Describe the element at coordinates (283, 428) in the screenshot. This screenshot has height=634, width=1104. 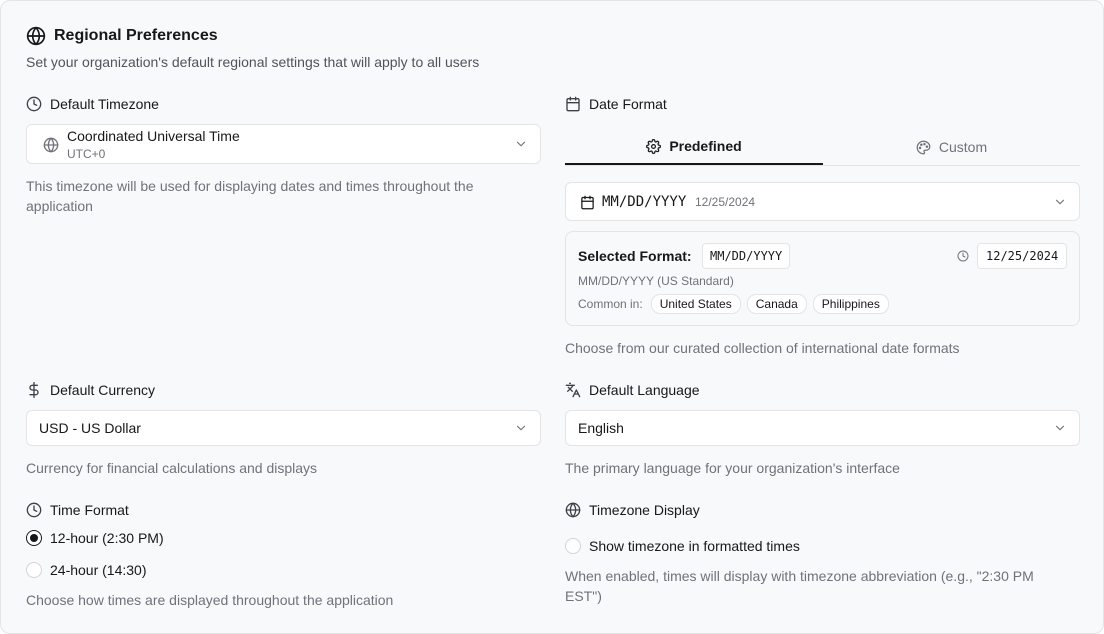
I see `currency-select: USD - US Dollar` at that location.